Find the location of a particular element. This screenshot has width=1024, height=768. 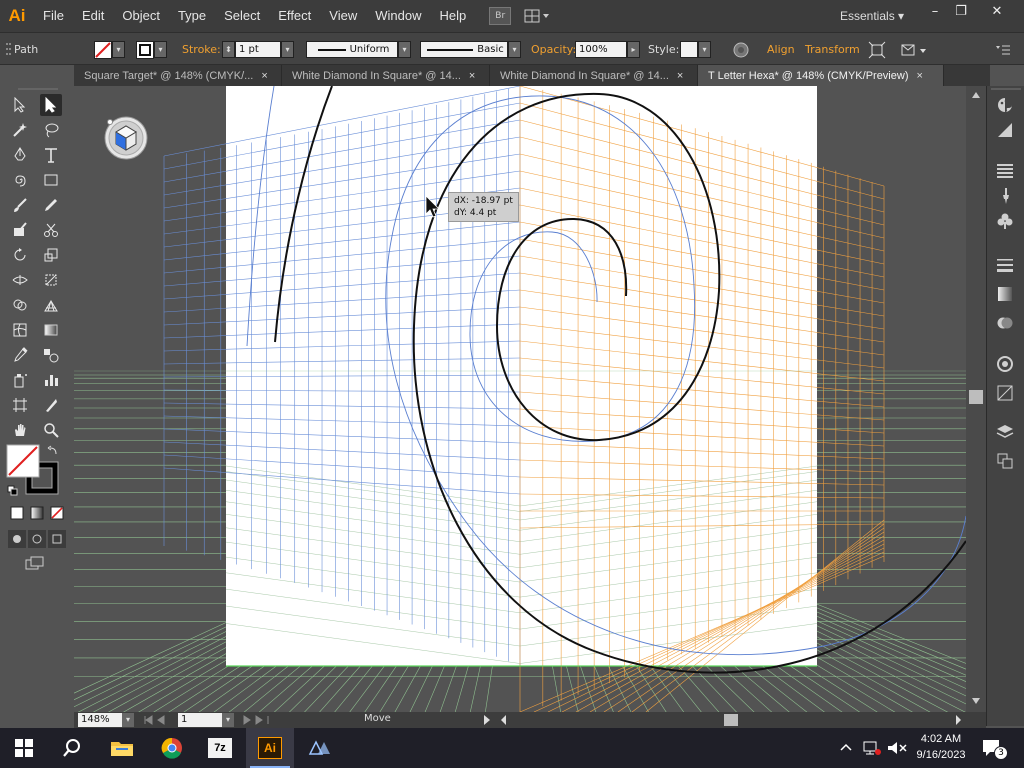

clock: 4:02 AM 9/16/2023 is located at coordinates (941, 747).